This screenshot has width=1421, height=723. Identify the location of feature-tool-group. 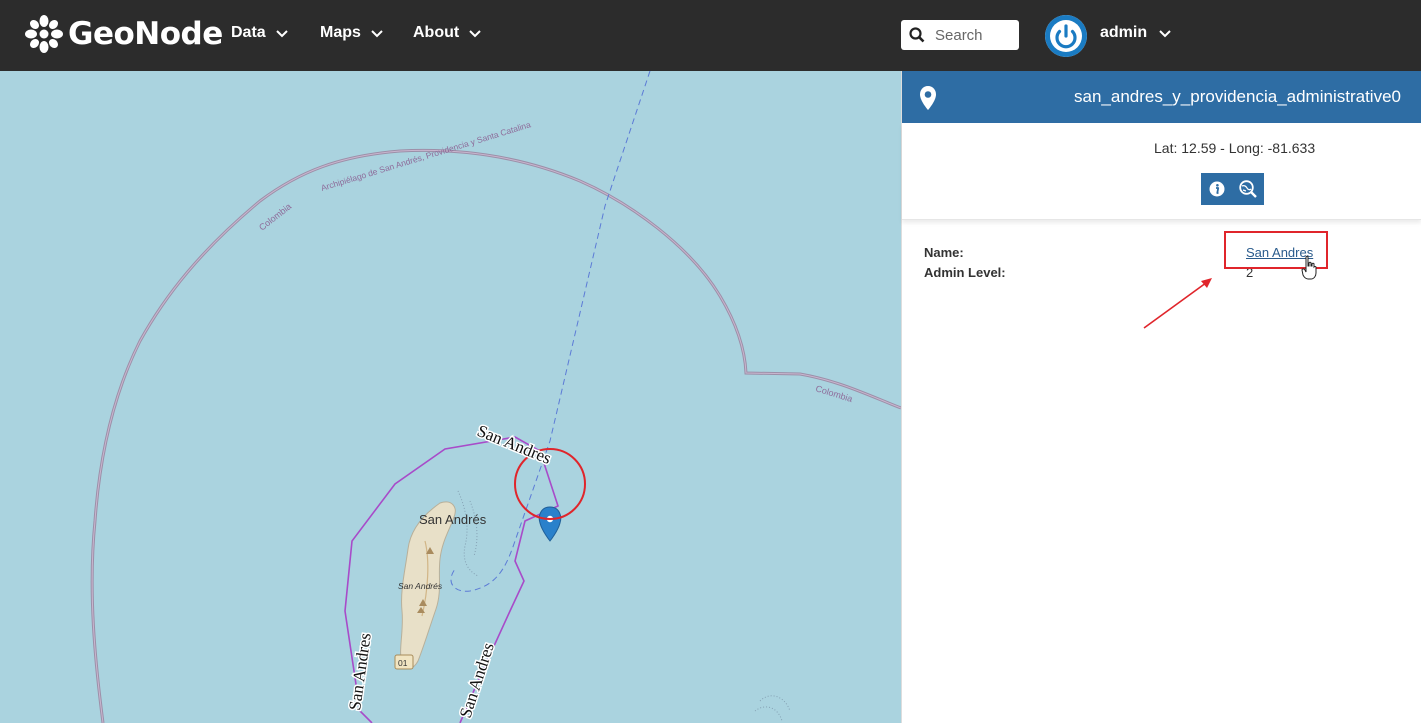
(1232, 189).